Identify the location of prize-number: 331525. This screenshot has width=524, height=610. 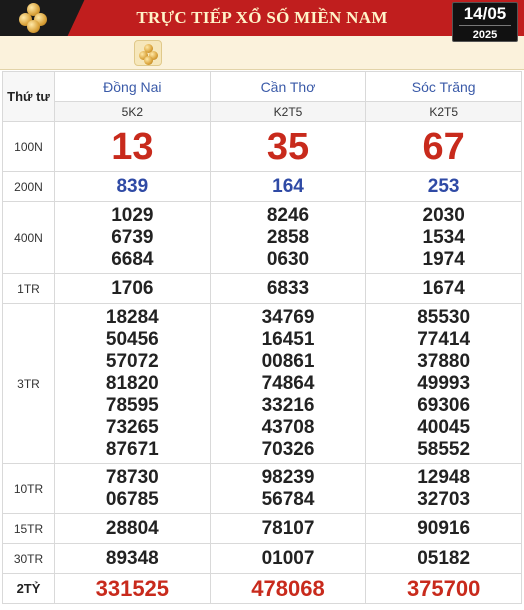
(132, 588).